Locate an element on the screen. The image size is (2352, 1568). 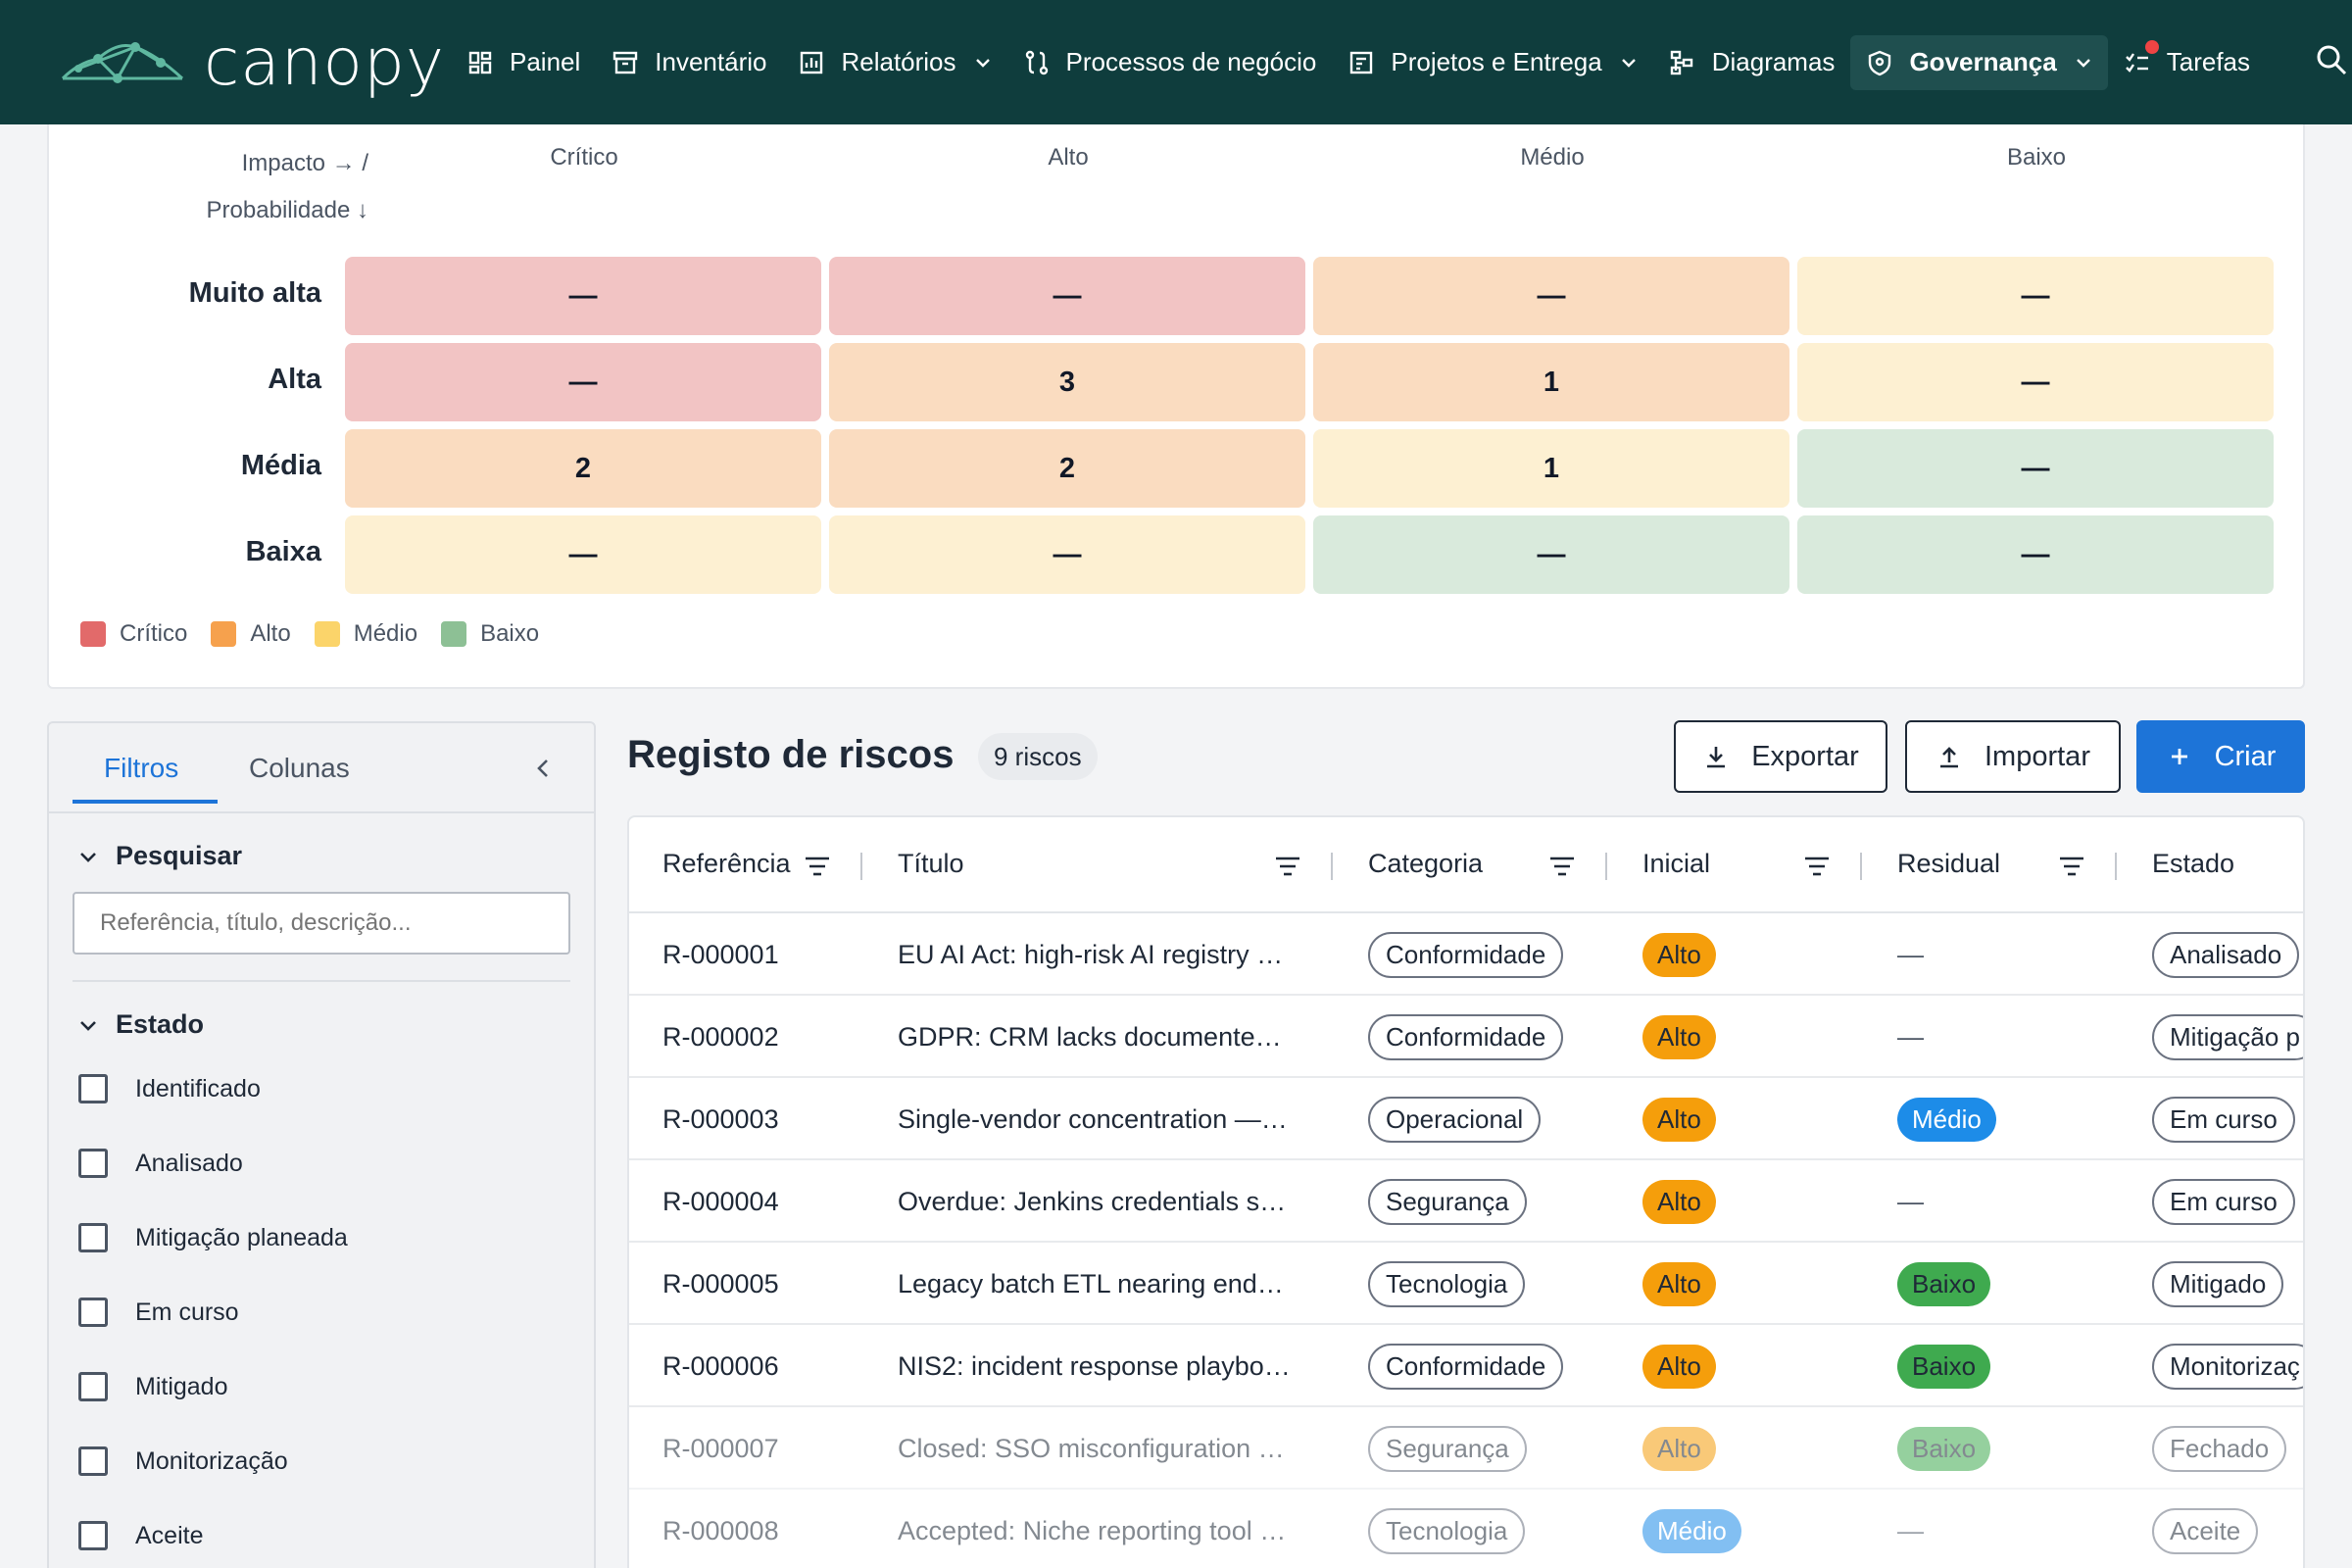
column-header-residual: Residual is located at coordinates (1948, 864).